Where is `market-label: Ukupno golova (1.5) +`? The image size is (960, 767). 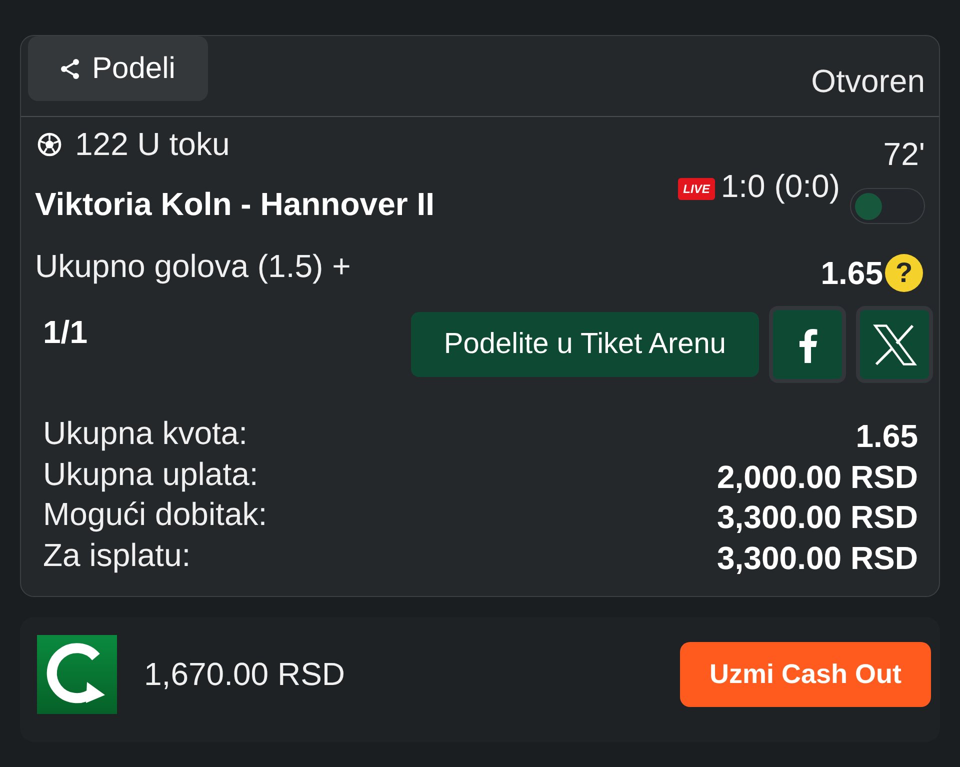 market-label: Ukupno golova (1.5) + is located at coordinates (193, 266).